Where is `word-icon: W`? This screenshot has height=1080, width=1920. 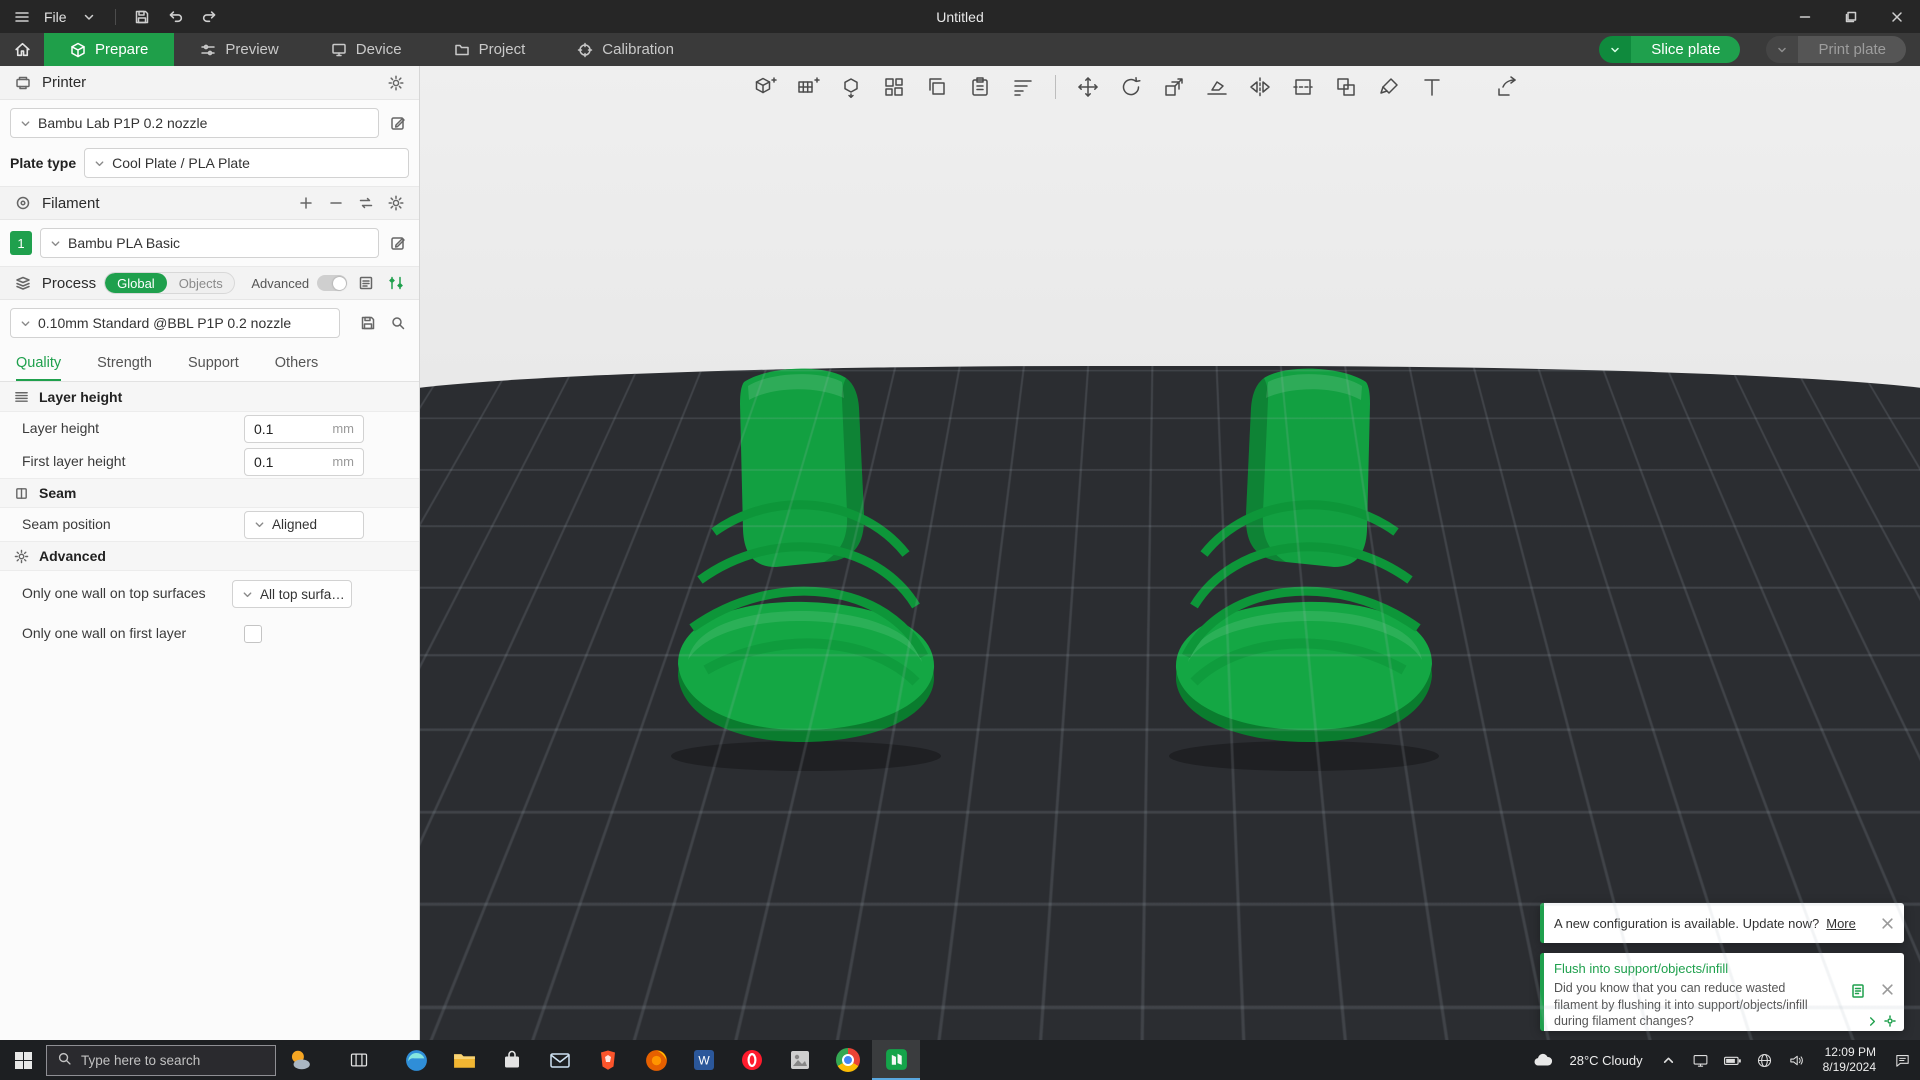
word-icon: W is located at coordinates (704, 1060).